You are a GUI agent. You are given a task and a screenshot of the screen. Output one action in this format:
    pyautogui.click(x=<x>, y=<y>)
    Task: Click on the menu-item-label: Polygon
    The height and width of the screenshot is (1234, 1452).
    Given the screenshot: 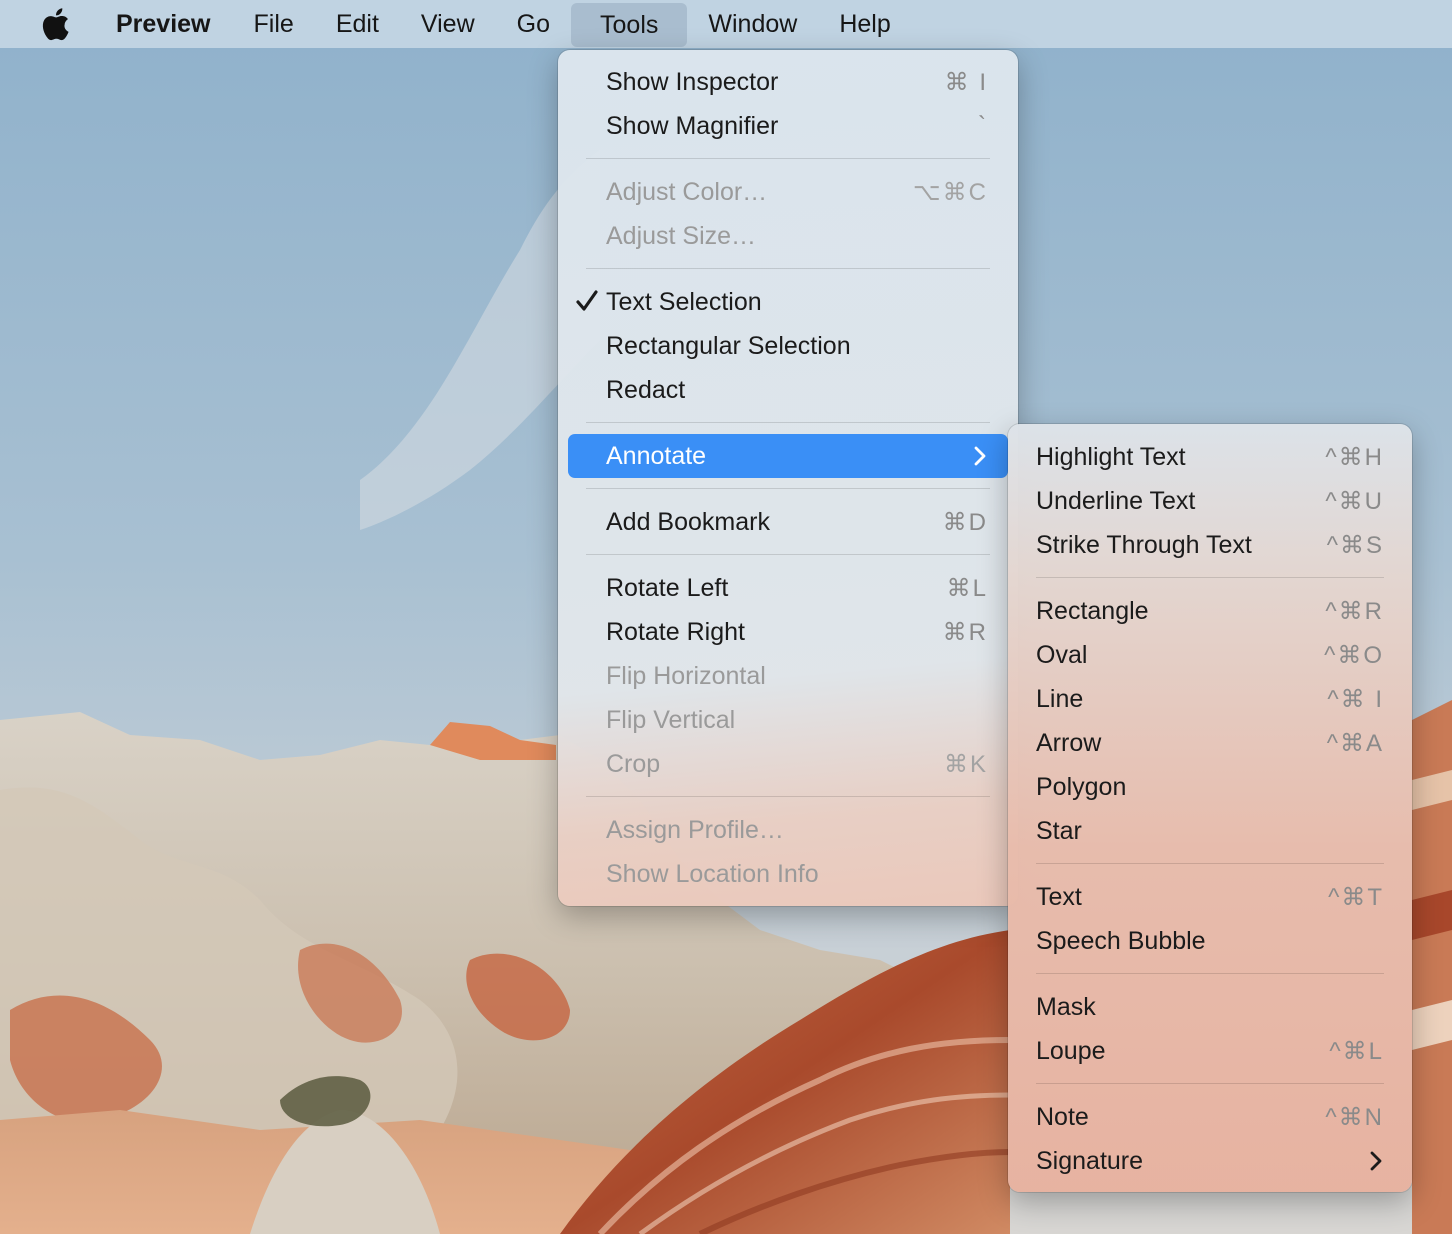 What is the action you would take?
    pyautogui.click(x=1081, y=786)
    